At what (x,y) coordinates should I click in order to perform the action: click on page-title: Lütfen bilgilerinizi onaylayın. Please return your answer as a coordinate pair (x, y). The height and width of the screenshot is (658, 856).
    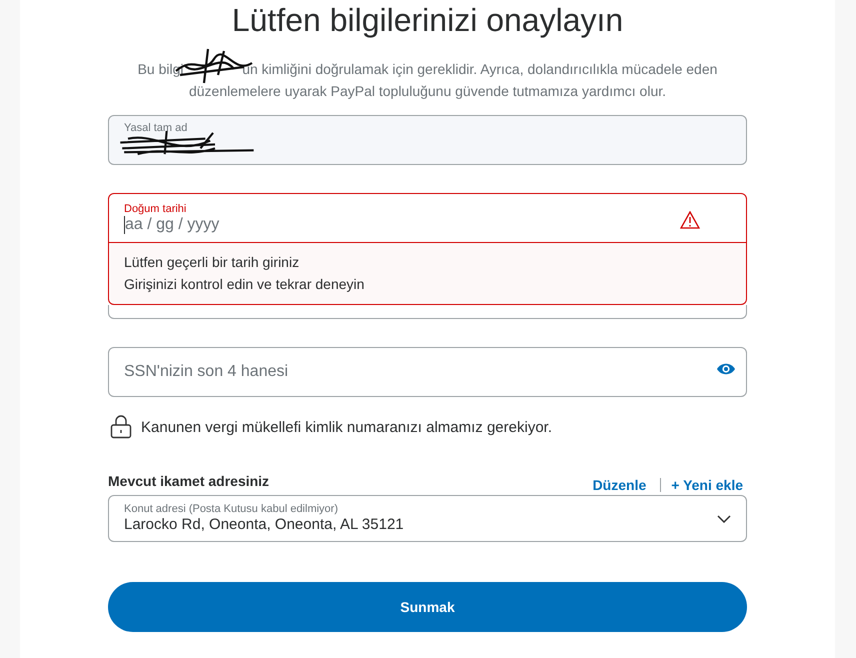
    Looking at the image, I should click on (428, 20).